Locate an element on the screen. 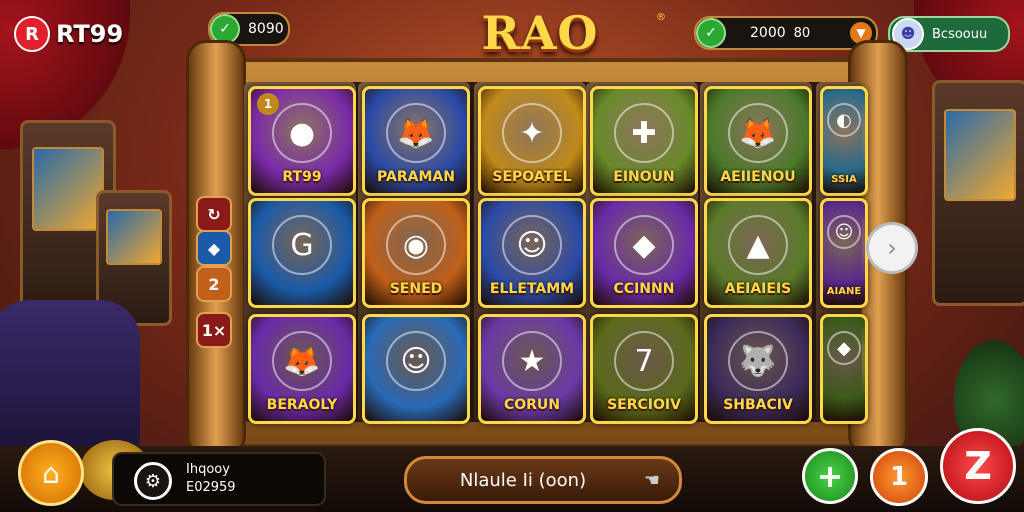  tile-label: ELLETAMM is located at coordinates (532, 289).